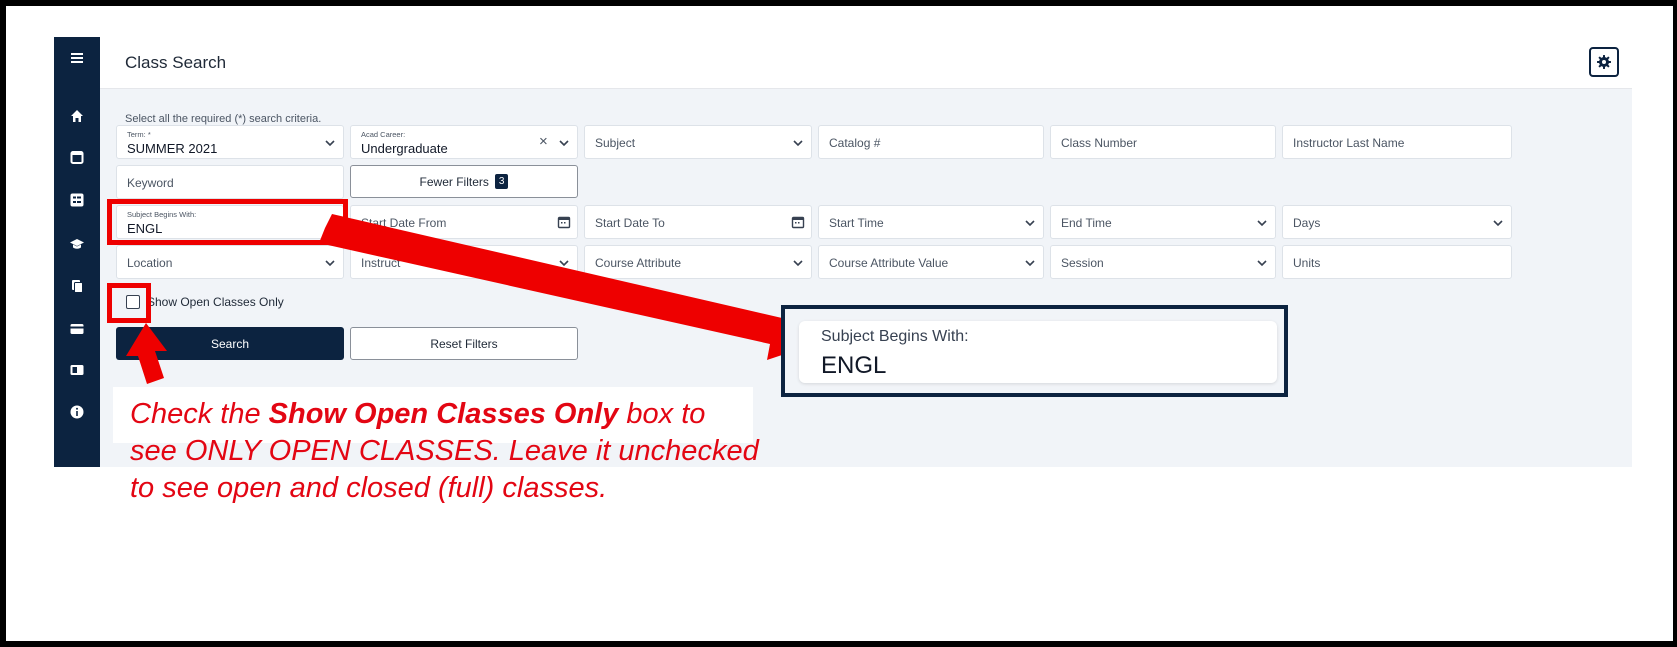 Image resolution: width=1677 pixels, height=647 pixels. What do you see at coordinates (150, 183) in the screenshot?
I see `keyword-placeholder: Keyword` at bounding box center [150, 183].